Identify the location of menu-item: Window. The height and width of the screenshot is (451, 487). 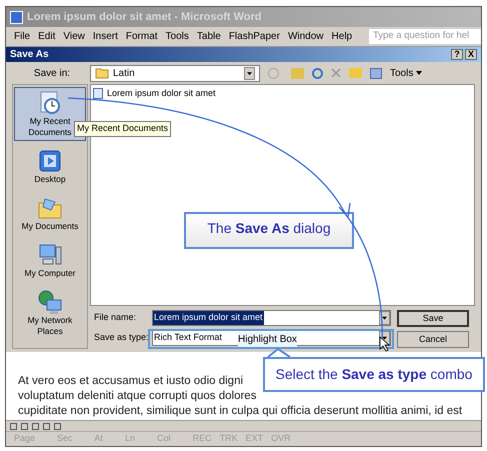
(306, 36).